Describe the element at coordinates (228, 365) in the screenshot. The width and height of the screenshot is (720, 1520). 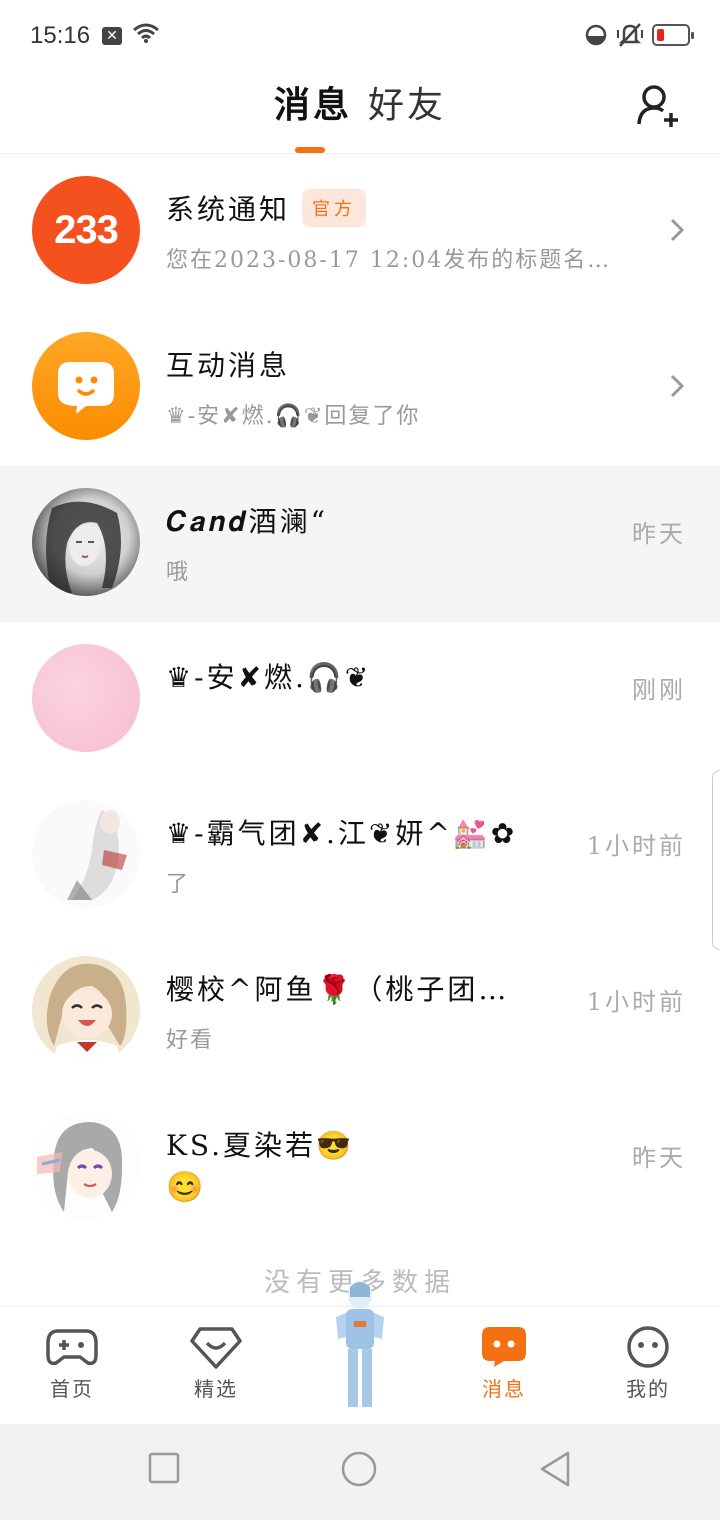
I see `conversation-title: 互动消息` at that location.